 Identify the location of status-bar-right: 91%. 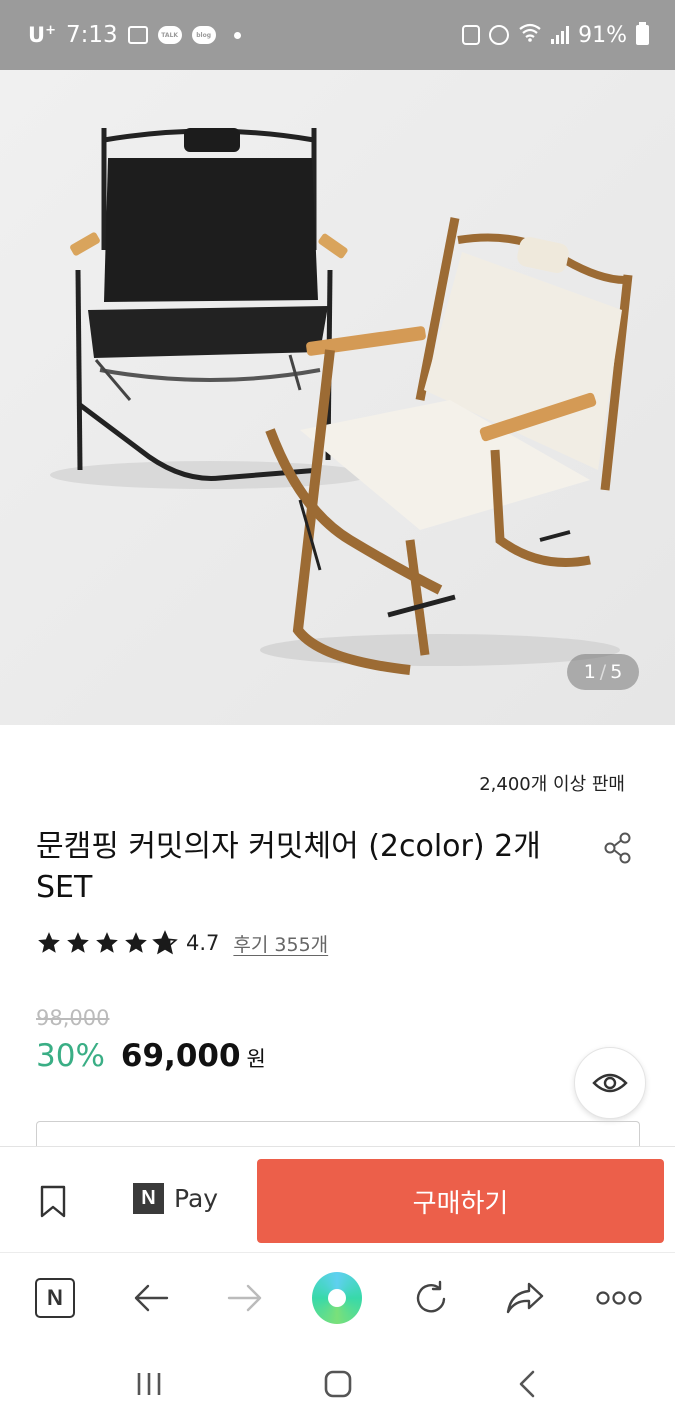
(555, 35).